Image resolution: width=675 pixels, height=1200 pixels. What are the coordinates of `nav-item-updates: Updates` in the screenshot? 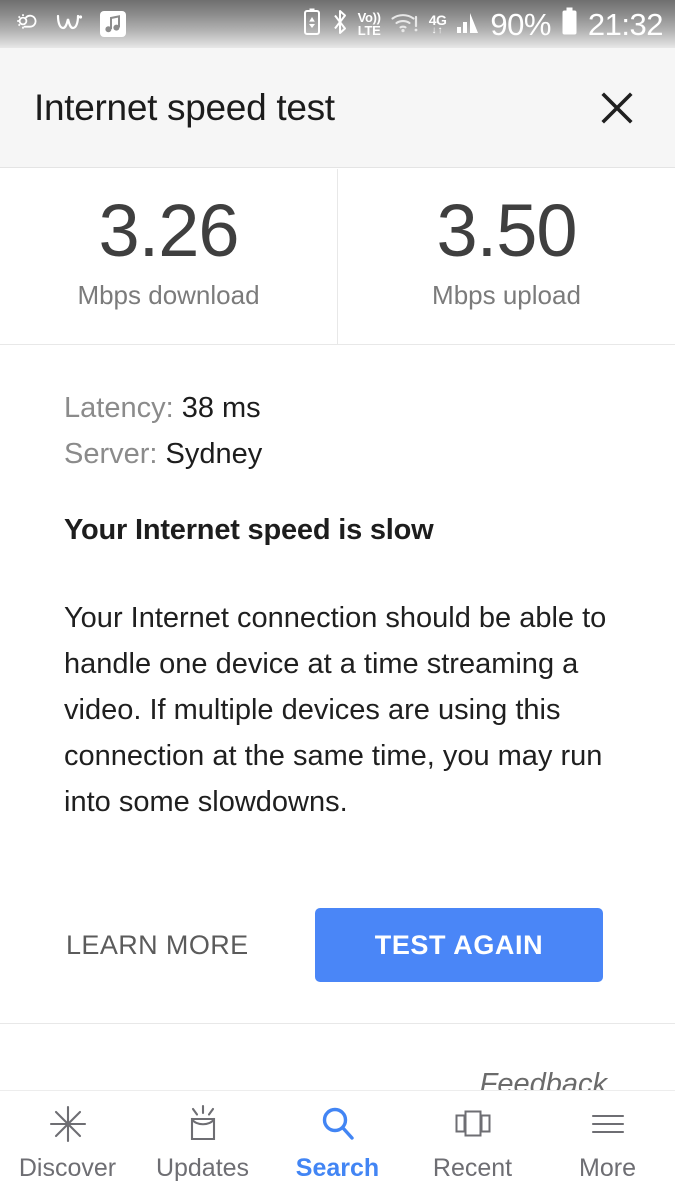 It's located at (202, 1143).